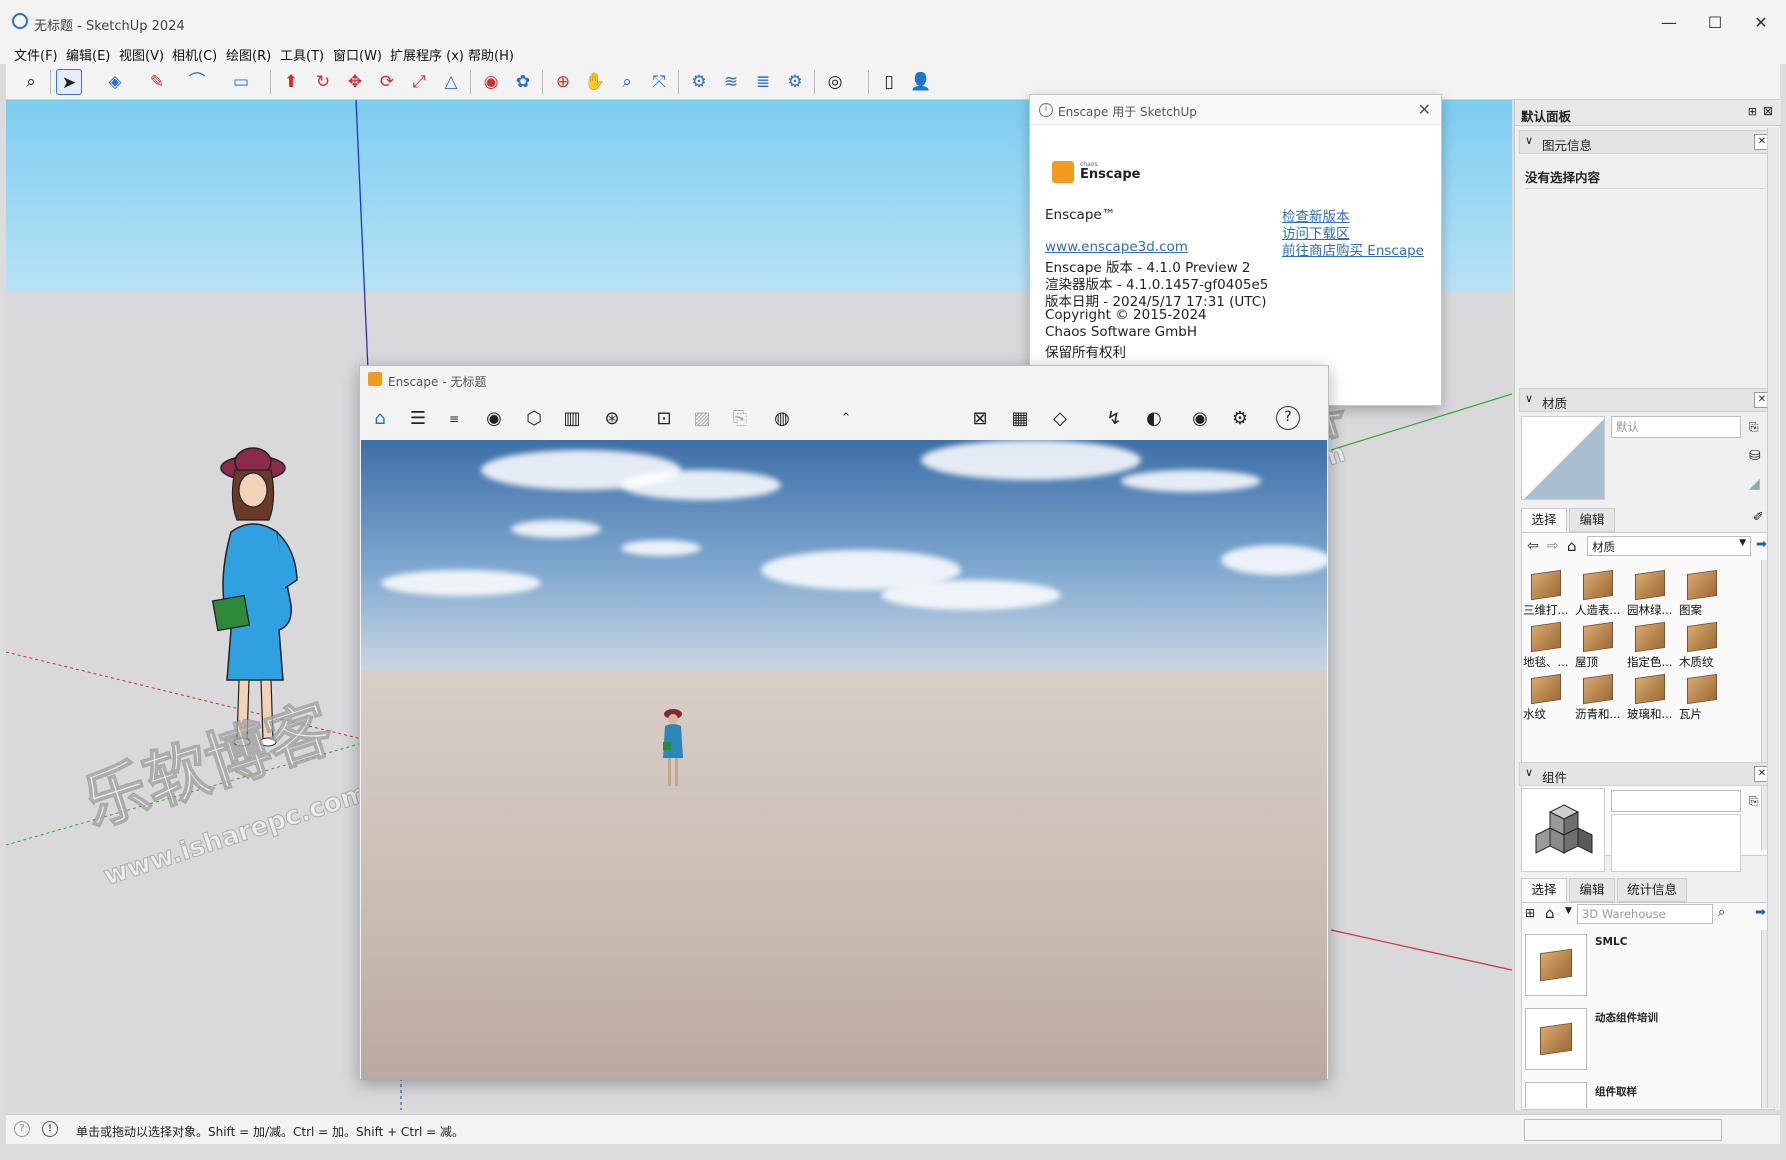  What do you see at coordinates (659, 82) in the screenshot?
I see `zoom-extents-icon: ⤧` at bounding box center [659, 82].